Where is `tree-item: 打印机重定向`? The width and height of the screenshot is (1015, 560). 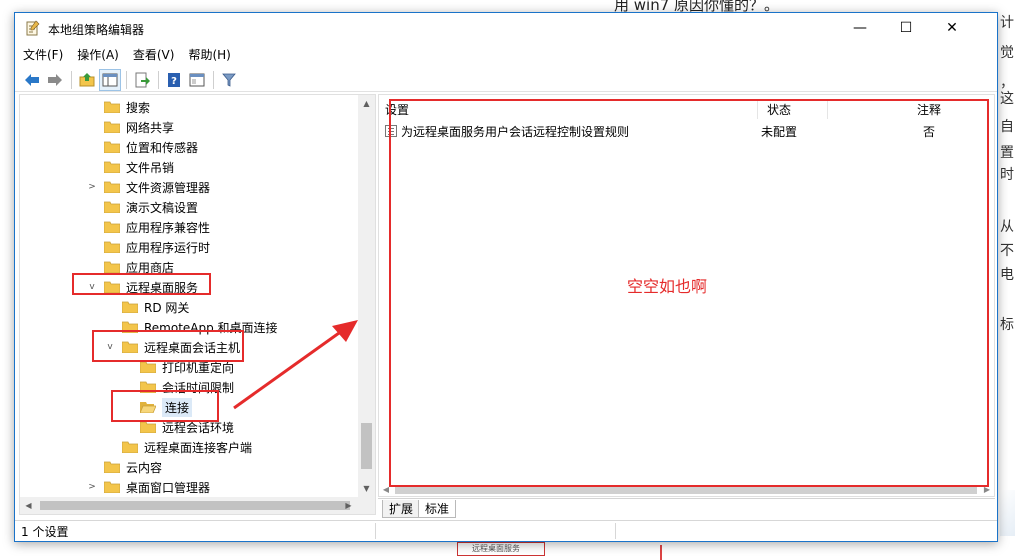 tree-item: 打印机重定向 is located at coordinates (186, 367).